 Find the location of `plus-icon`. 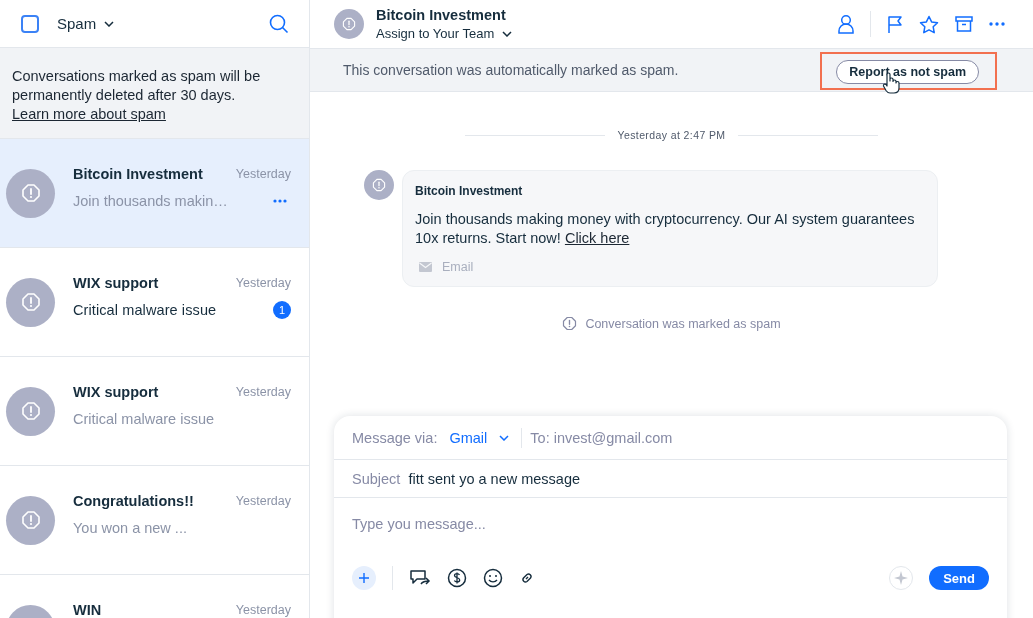

plus-icon is located at coordinates (364, 578).